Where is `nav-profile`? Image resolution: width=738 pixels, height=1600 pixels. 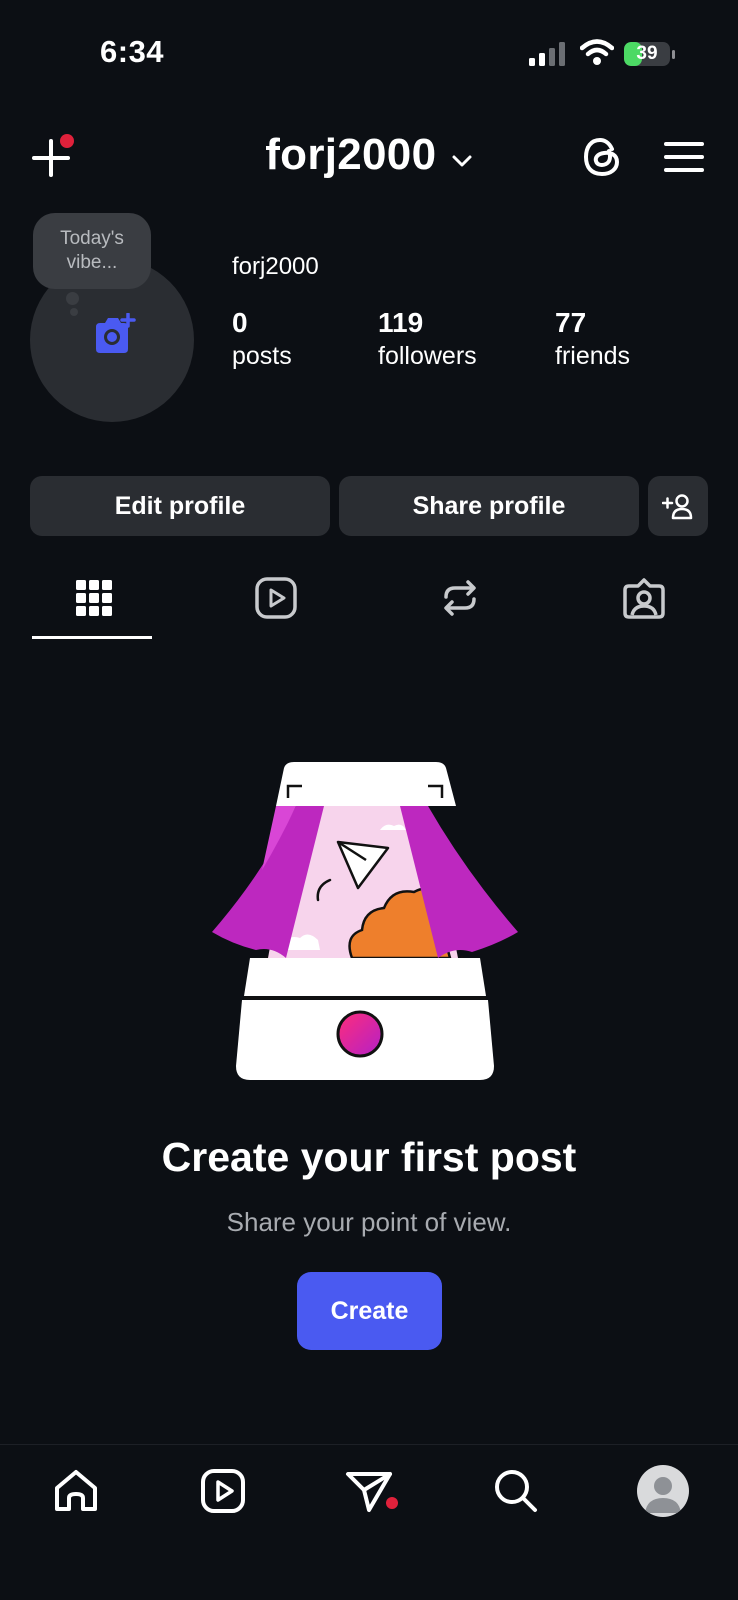
nav-profile is located at coordinates (663, 1491).